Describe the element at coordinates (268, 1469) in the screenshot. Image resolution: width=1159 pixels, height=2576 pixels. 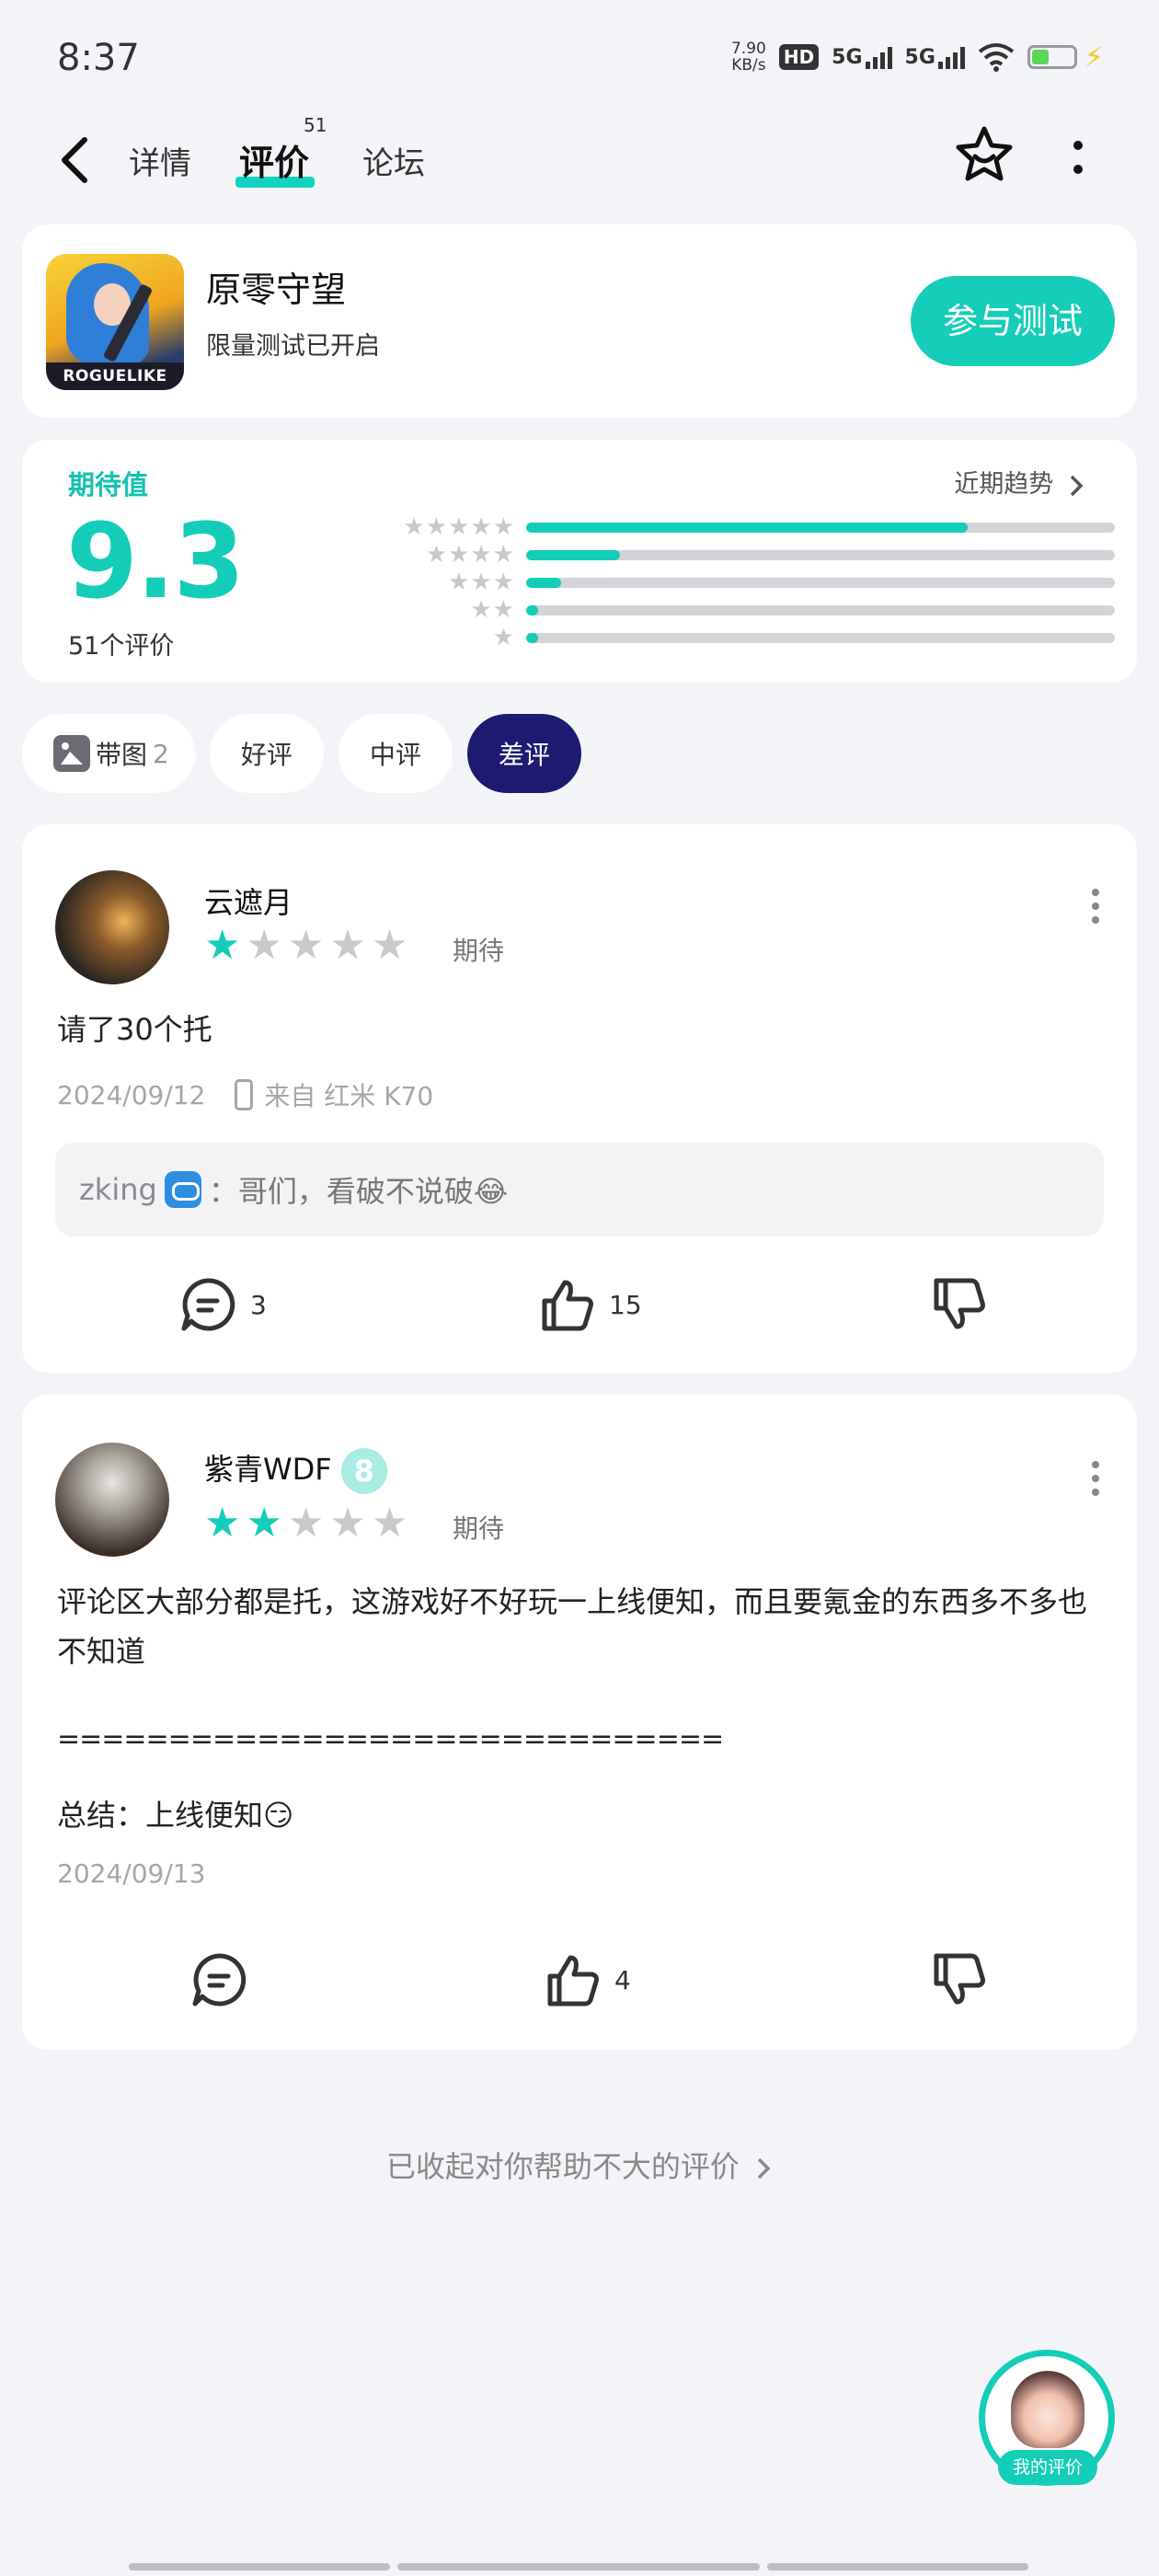
I see `review-username-text: 紫青WDF` at that location.